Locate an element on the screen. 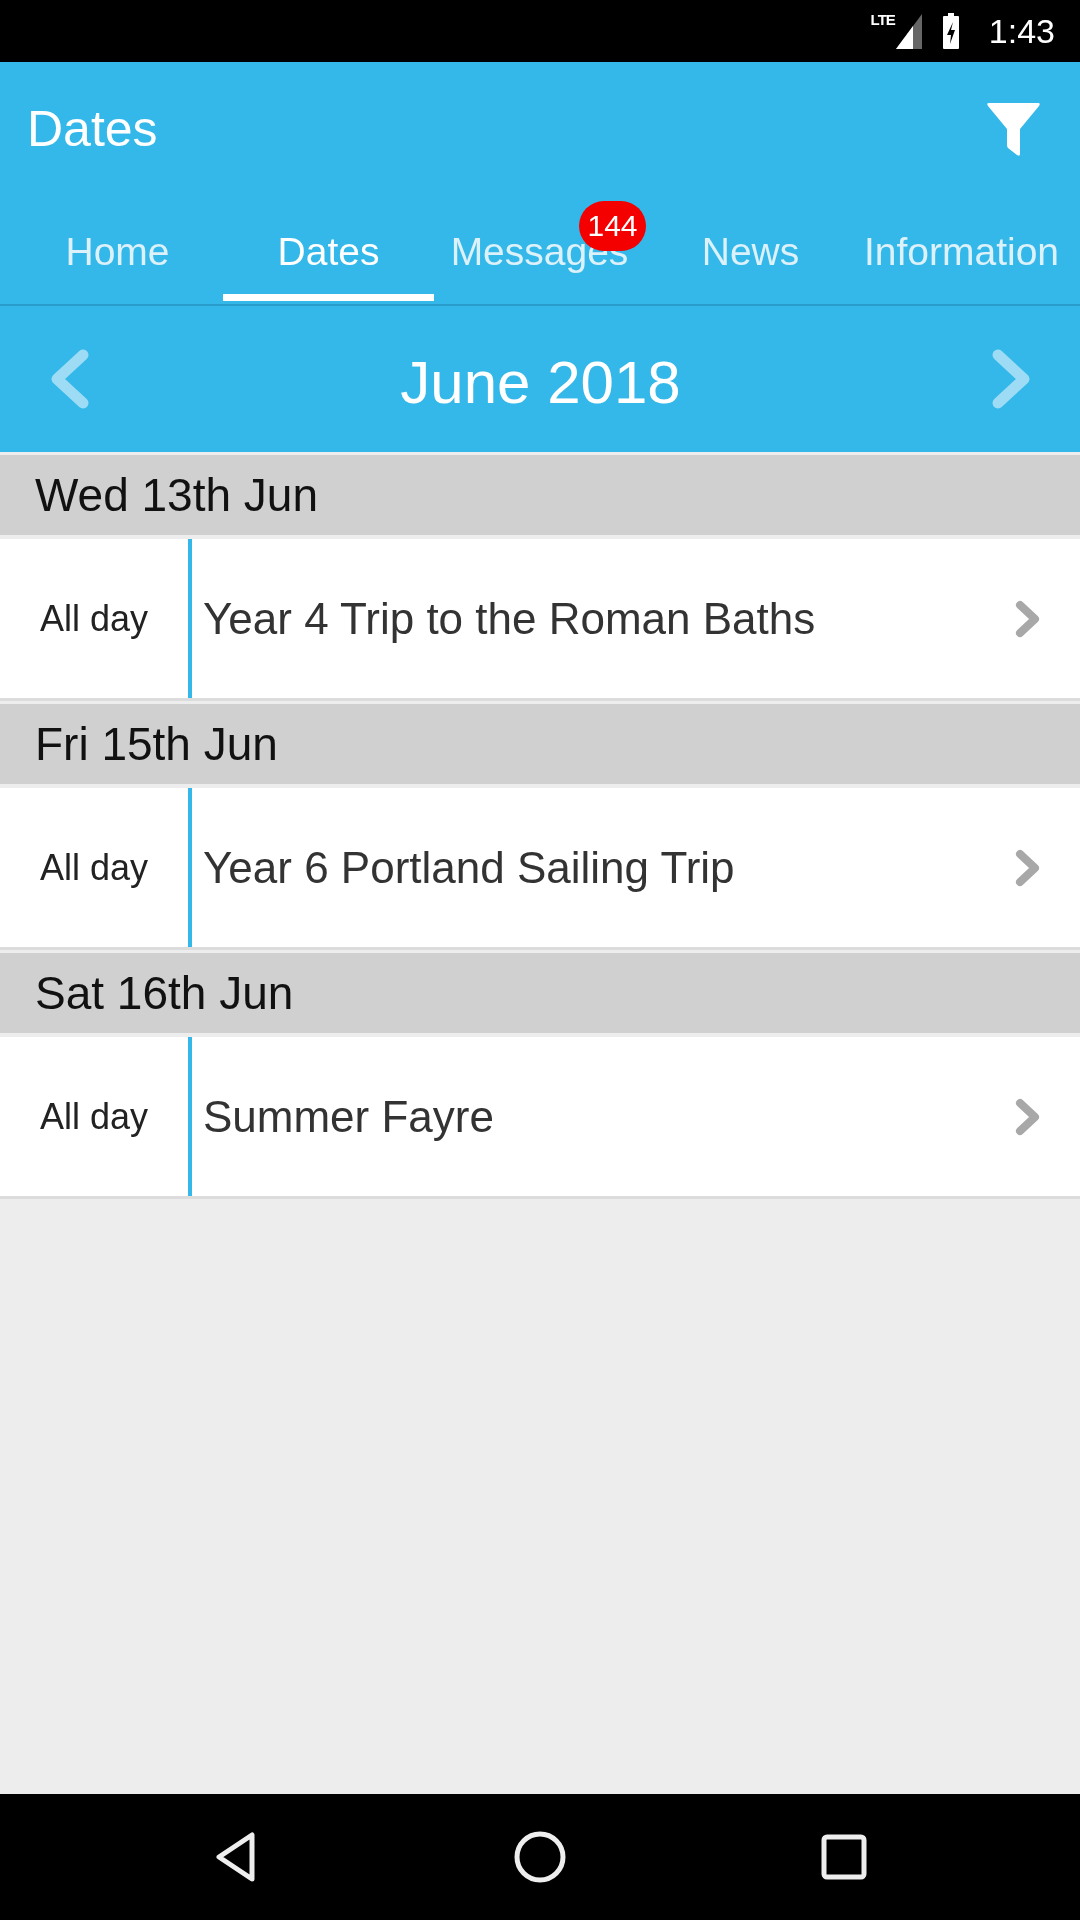 This screenshot has width=1080, height=1920. day-date-label: Sat 16th Jun is located at coordinates (164, 993).